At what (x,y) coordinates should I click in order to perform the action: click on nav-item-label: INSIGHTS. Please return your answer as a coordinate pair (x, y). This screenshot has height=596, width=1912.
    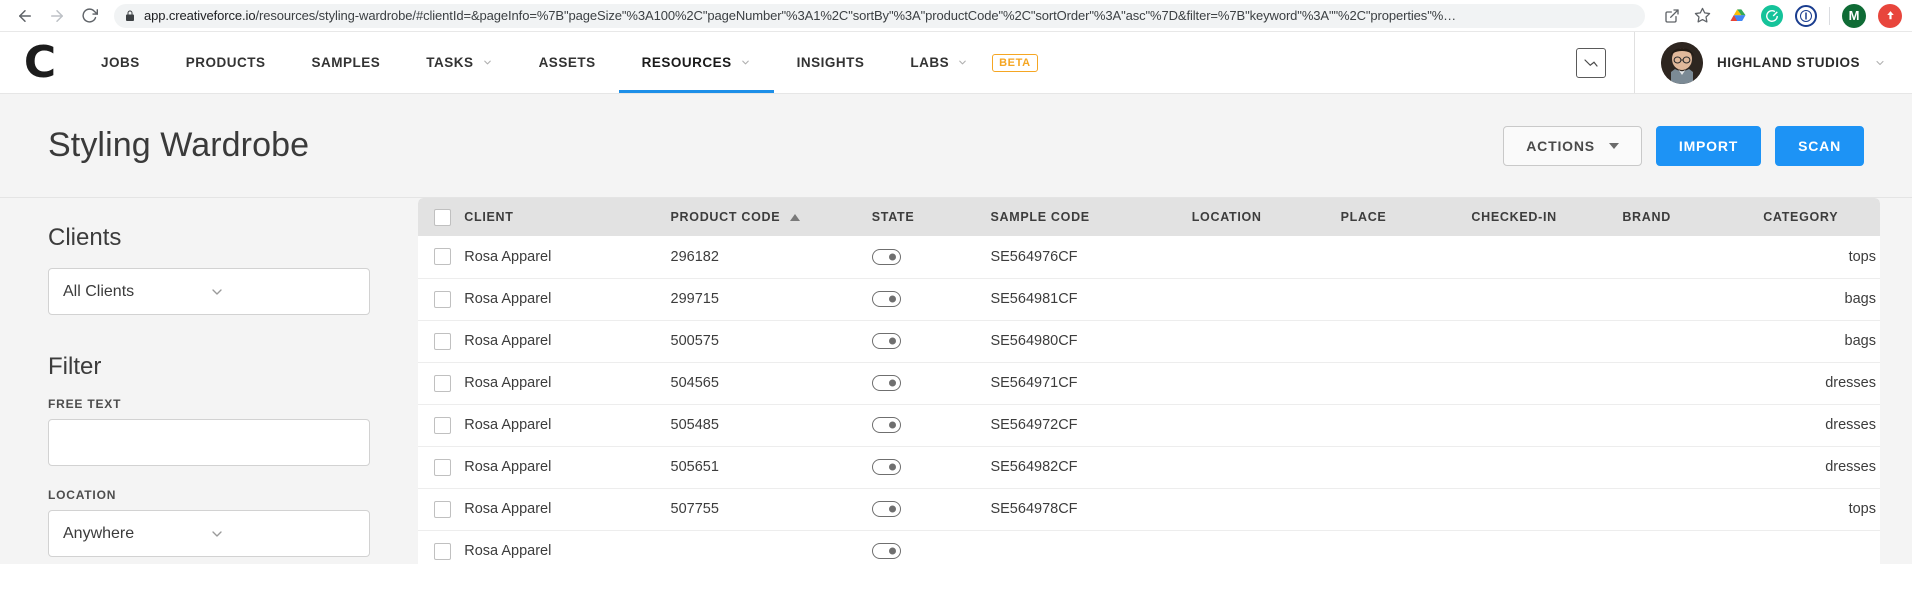
    Looking at the image, I should click on (830, 62).